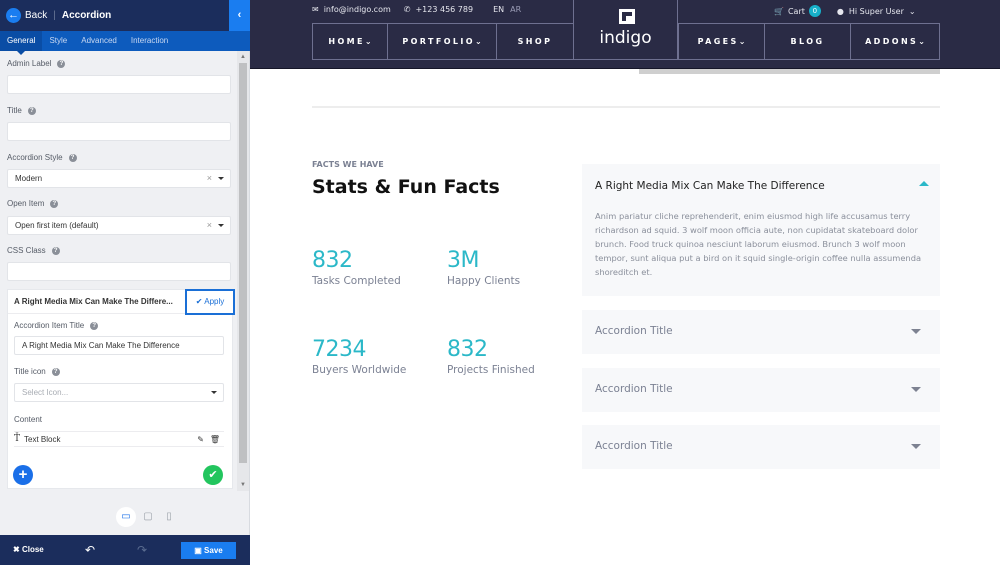 The image size is (1000, 565). Describe the element at coordinates (356, 281) in the screenshot. I see `stat-label: Tasks Completed` at that location.